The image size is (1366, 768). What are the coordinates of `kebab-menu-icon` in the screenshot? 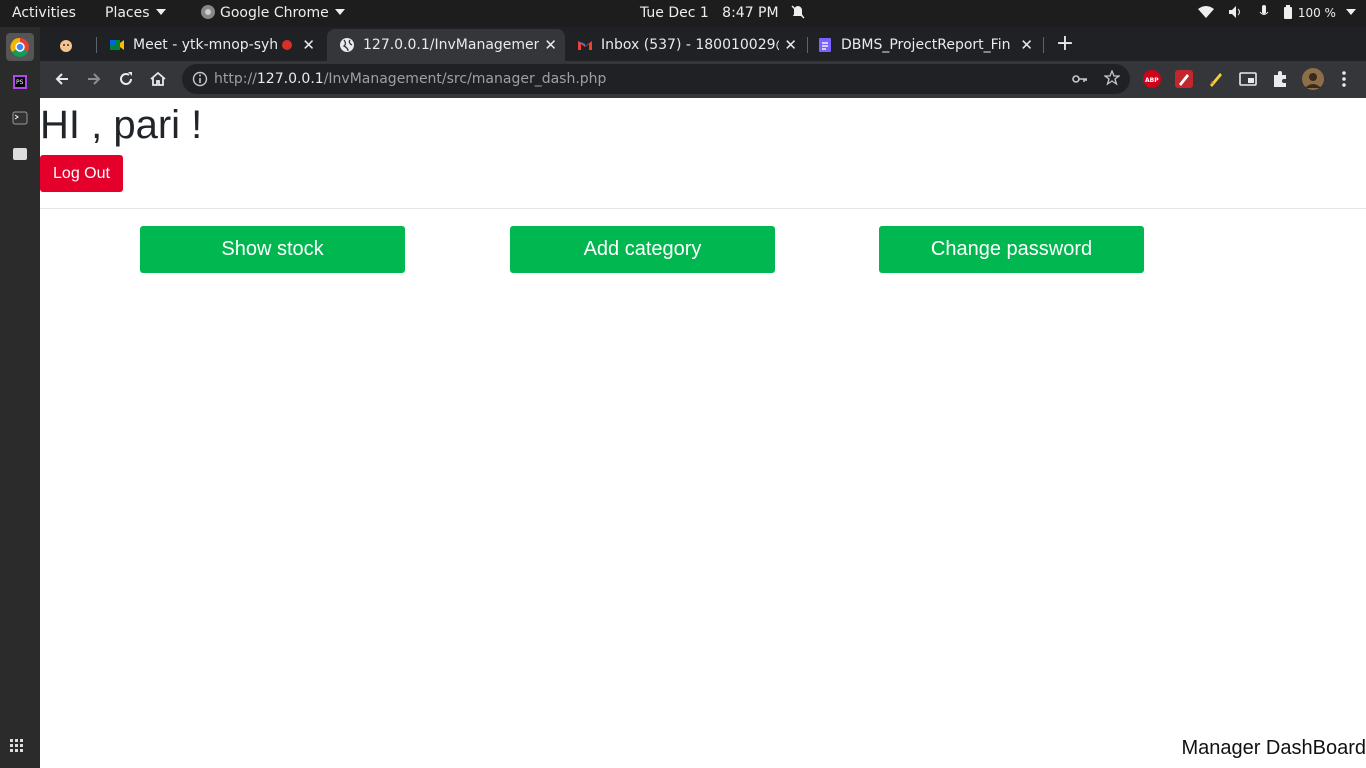 It's located at (1344, 79).